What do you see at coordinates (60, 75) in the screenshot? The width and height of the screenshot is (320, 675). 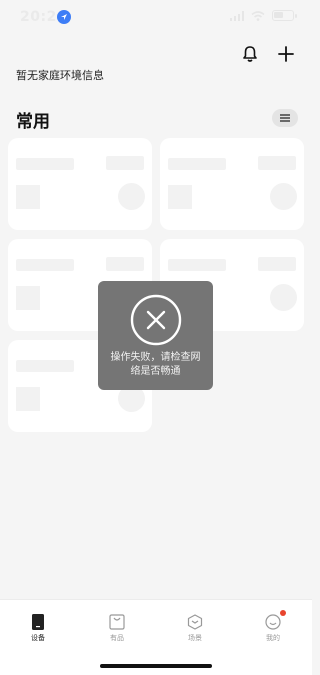 I see `home-environment-info: 暂无家庭环境信息` at bounding box center [60, 75].